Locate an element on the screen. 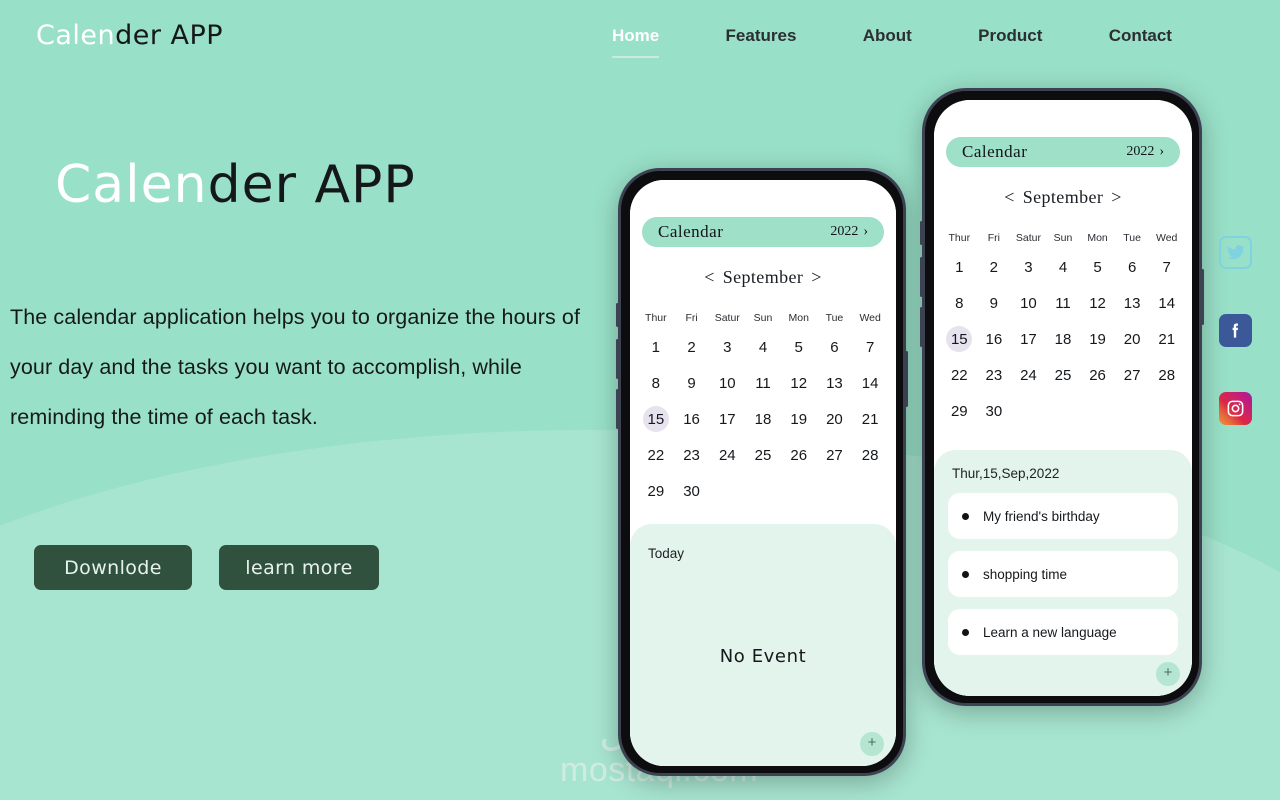  event-bullet-icon is located at coordinates (965, 574).